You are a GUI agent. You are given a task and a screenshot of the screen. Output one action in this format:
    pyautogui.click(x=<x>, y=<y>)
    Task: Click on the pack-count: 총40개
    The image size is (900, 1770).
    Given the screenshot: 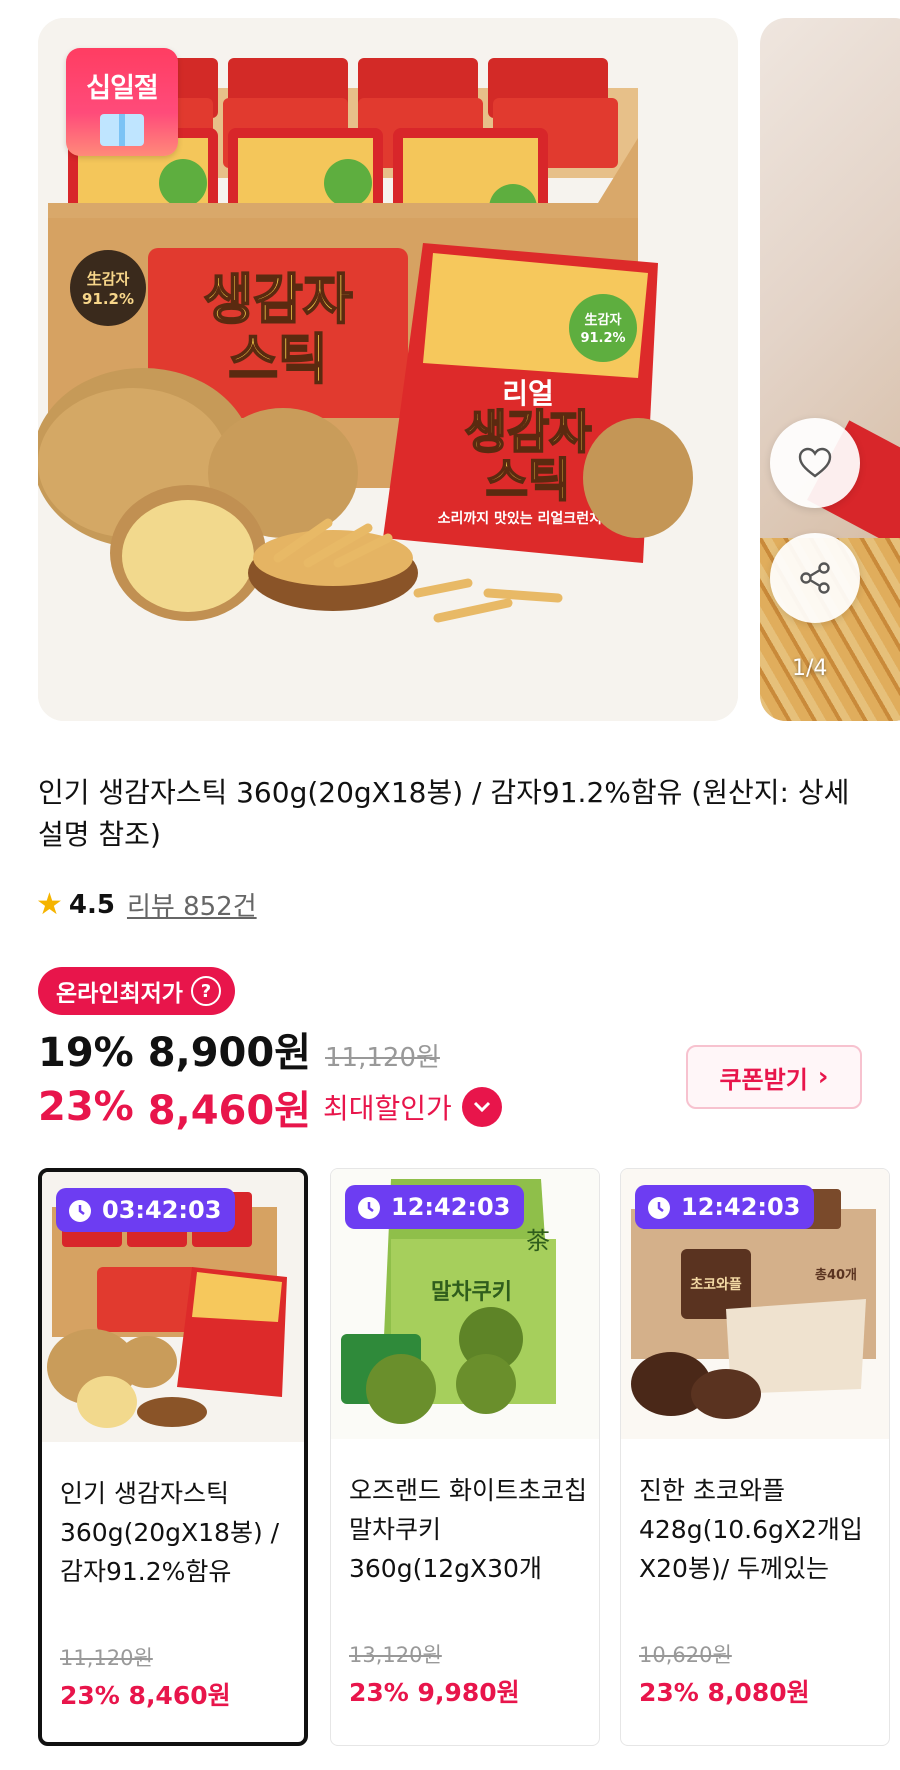 What is the action you would take?
    pyautogui.click(x=836, y=1275)
    